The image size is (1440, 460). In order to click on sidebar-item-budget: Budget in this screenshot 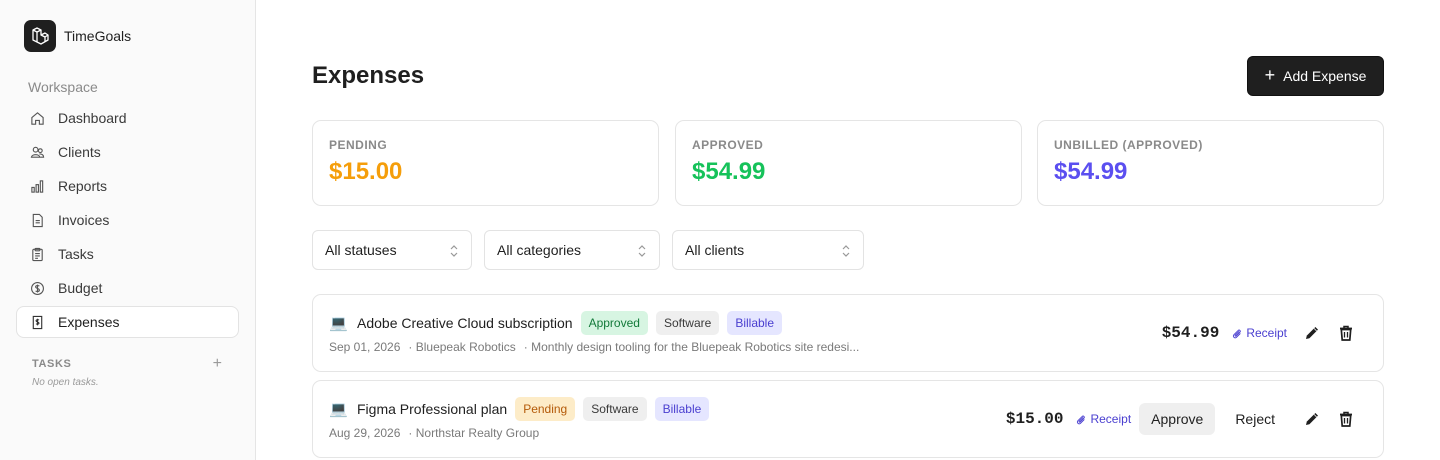, I will do `click(127, 288)`.